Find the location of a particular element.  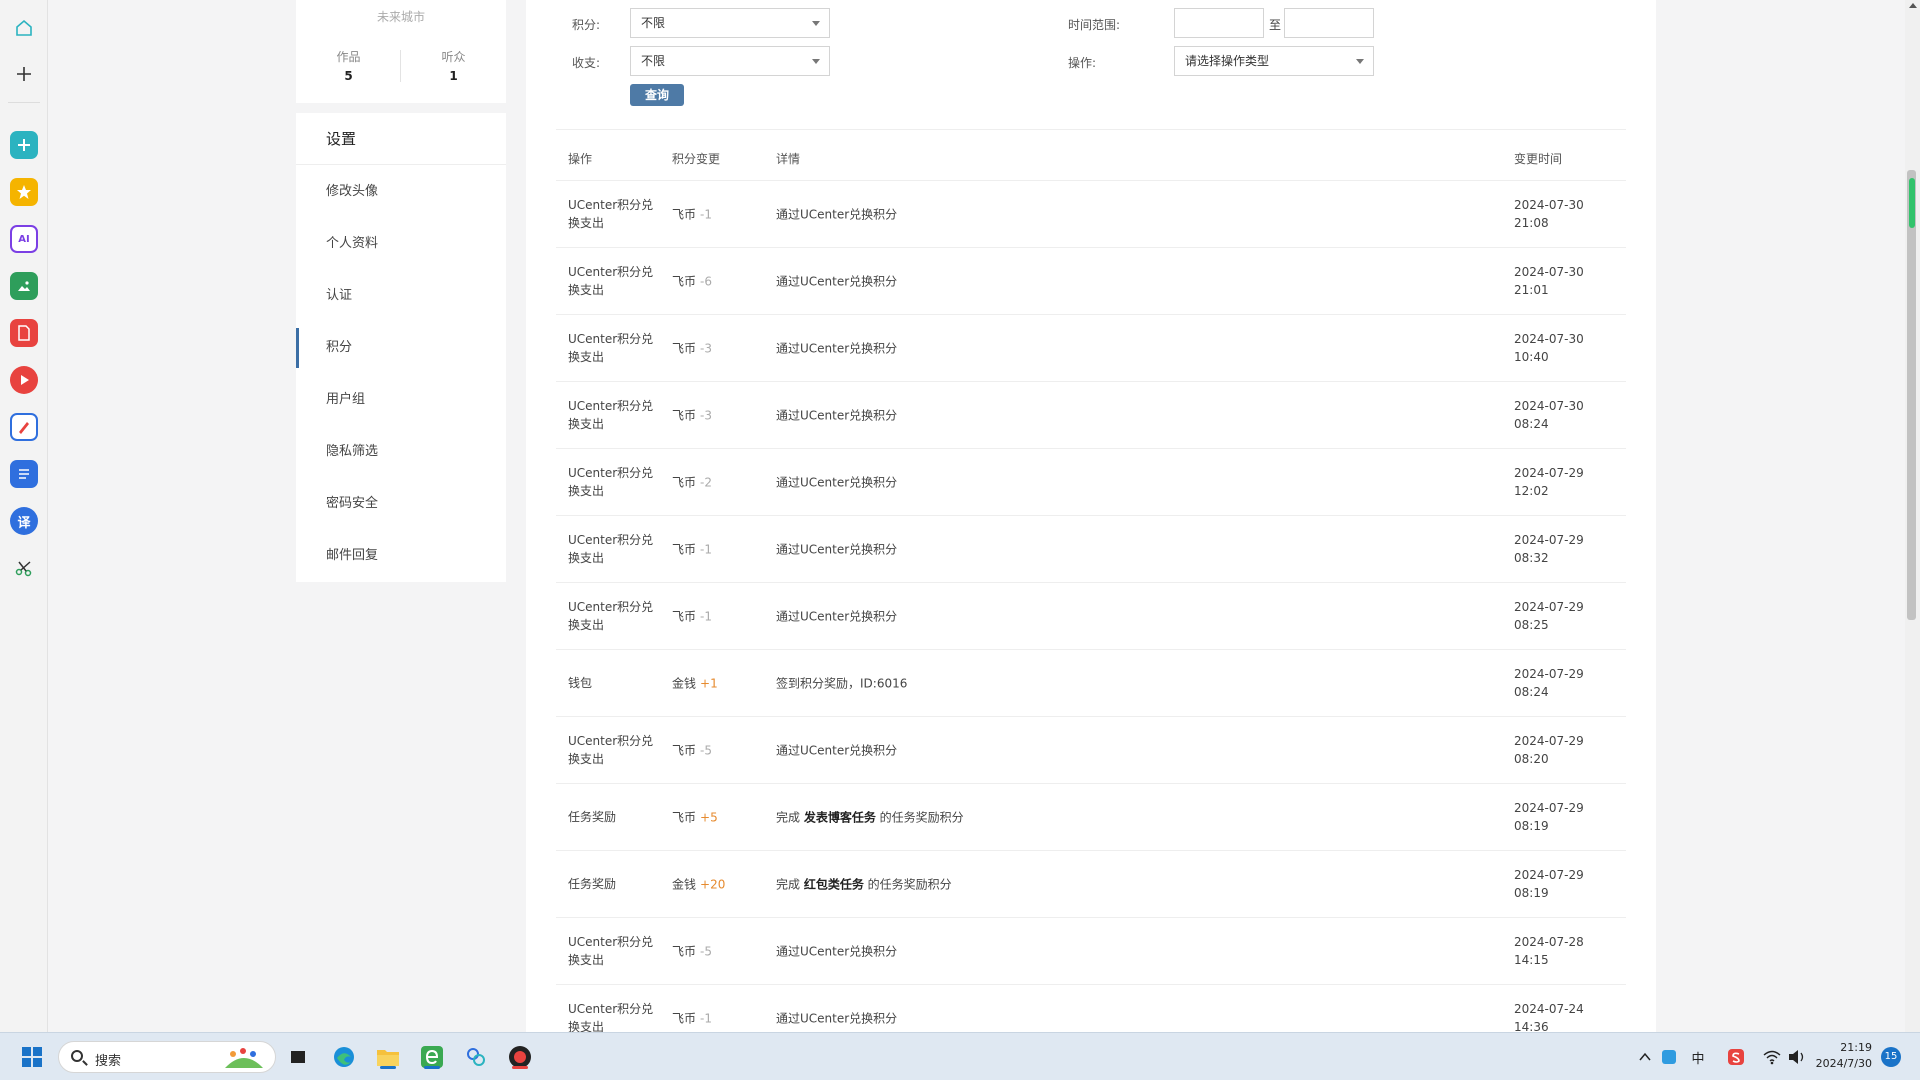

time-clock: 08:20 is located at coordinates (1531, 759).